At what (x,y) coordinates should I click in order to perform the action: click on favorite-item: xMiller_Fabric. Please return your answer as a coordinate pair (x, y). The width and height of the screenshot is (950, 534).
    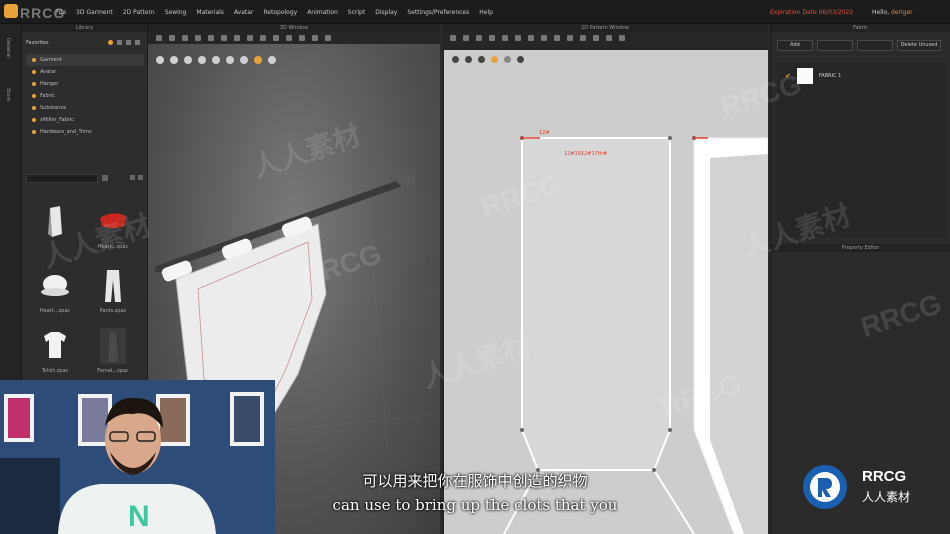
    Looking at the image, I should click on (85, 120).